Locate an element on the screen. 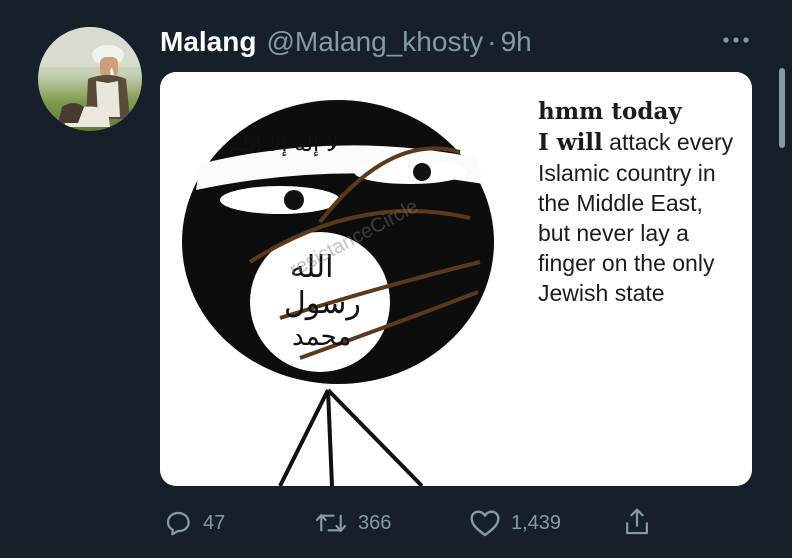 This screenshot has height=558, width=792. seal-text-line-2: رسول is located at coordinates (322, 303).